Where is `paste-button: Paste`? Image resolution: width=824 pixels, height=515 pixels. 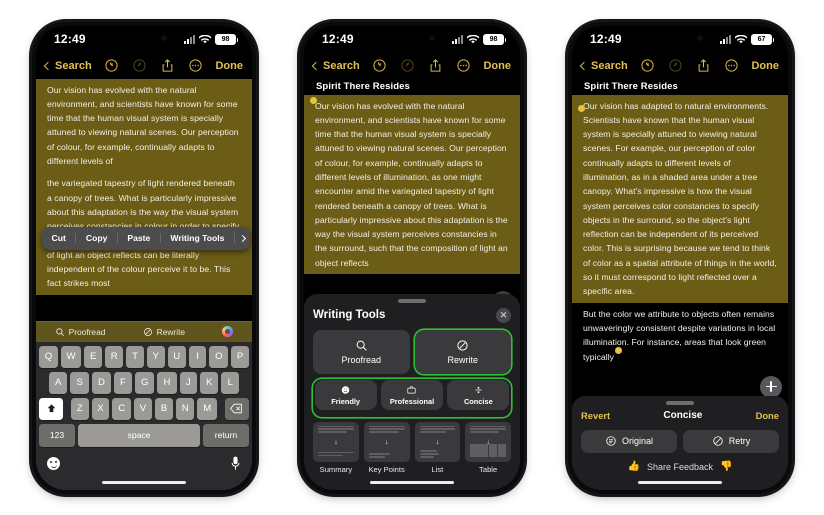 paste-button: Paste is located at coordinates (139, 238).